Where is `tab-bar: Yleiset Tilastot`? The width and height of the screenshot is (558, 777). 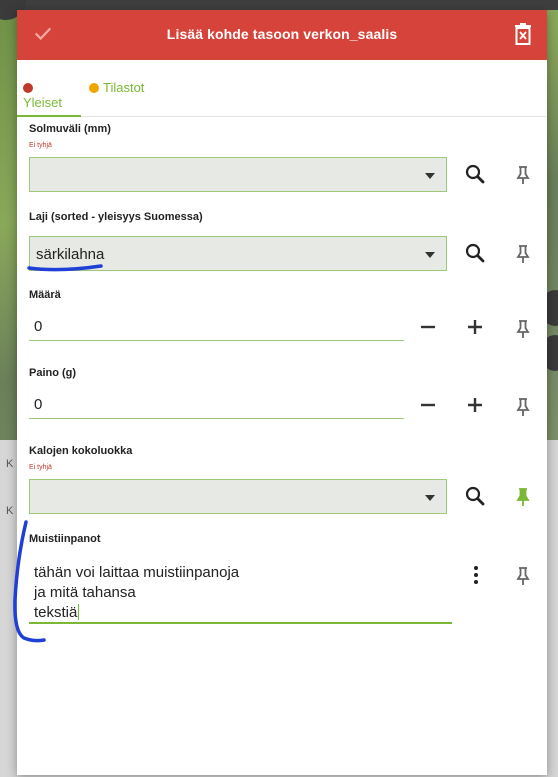 tab-bar: Yleiset Tilastot is located at coordinates (282, 88).